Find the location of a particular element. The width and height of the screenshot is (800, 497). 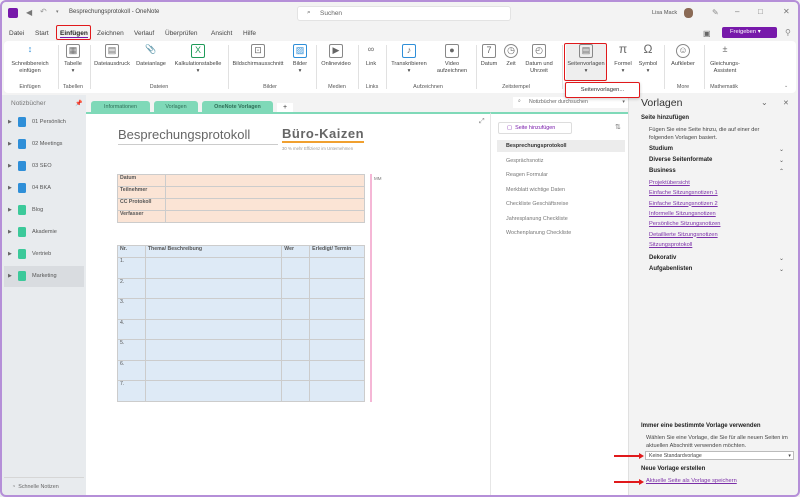

add-page-button: ▢ Seite hinzufügen is located at coordinates (535, 128).